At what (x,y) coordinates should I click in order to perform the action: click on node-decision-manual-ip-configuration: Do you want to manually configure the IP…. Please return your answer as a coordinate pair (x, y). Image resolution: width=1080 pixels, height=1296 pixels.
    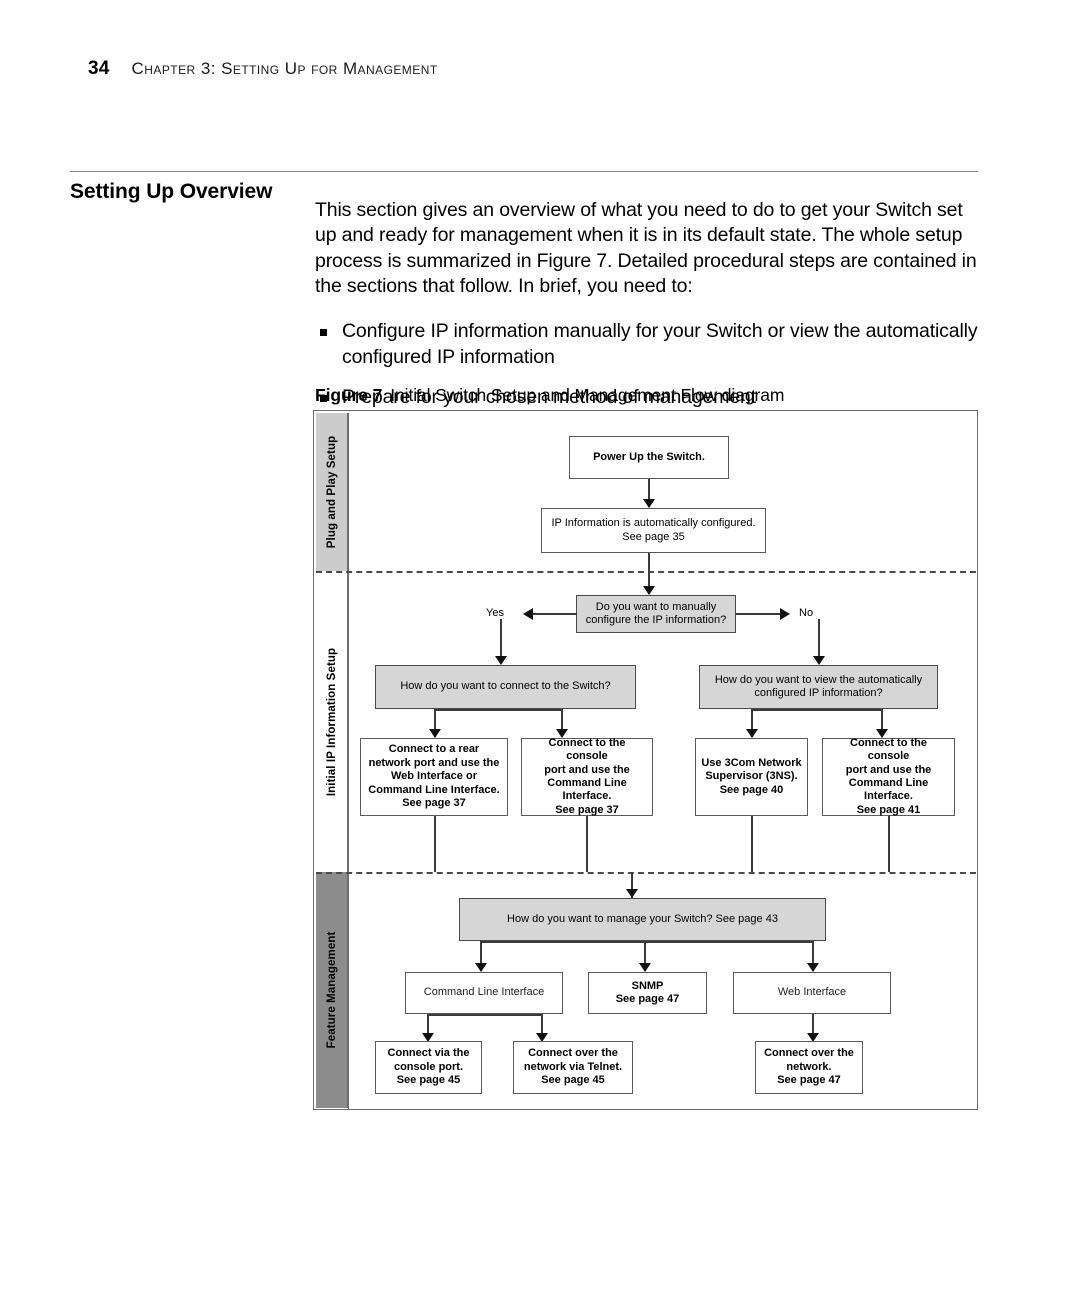
    Looking at the image, I should click on (656, 614).